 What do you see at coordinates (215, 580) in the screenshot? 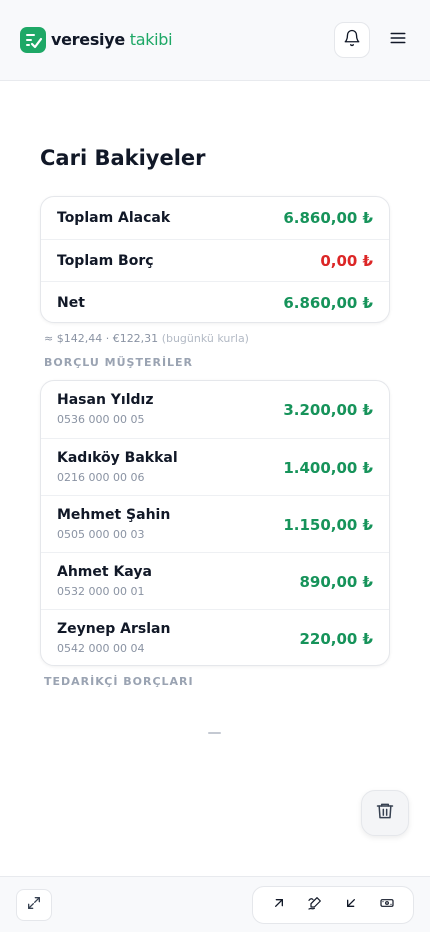
I see `list-item: Ahmet Kaya 0532 000 00 01 890,00 ₺` at bounding box center [215, 580].